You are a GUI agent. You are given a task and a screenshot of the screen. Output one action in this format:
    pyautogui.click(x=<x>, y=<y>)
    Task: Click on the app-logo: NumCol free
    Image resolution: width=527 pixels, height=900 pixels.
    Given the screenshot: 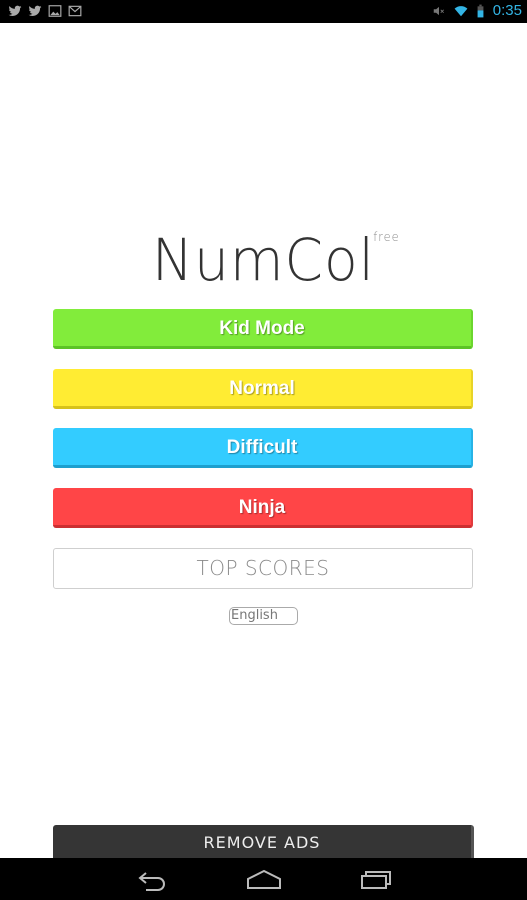 What is the action you would take?
    pyautogui.click(x=263, y=260)
    